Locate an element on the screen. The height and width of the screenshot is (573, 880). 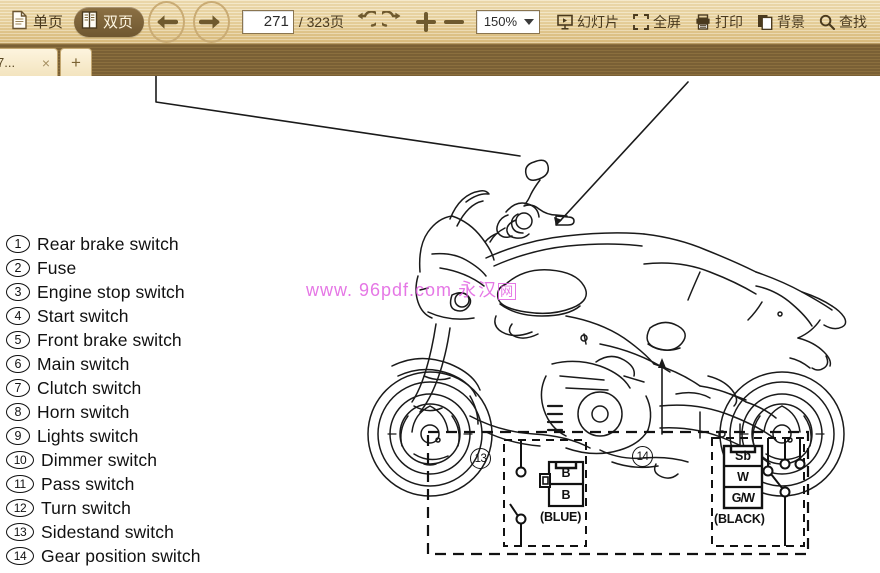
connector-color-blue: (BLUE) is located at coordinates (561, 517).